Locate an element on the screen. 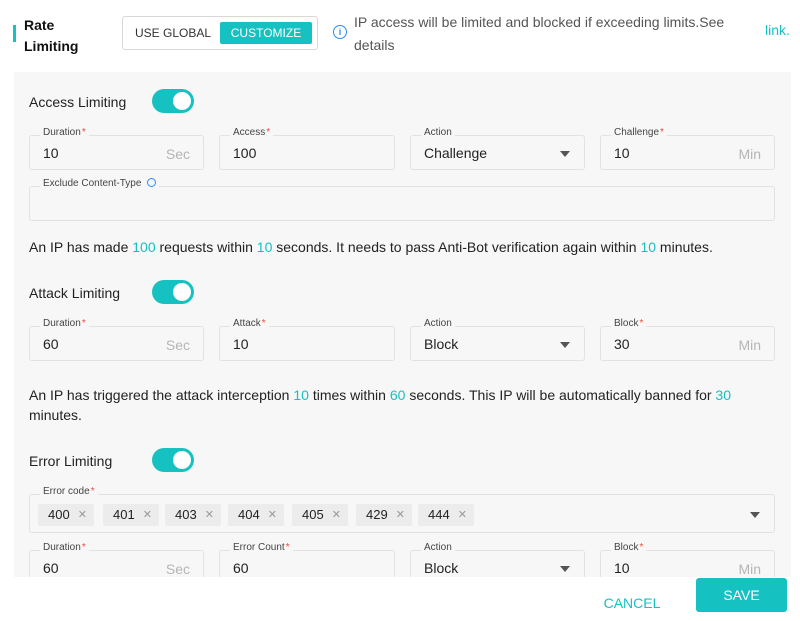 The image size is (800, 621). error-code-tag: 401 ✕ is located at coordinates (131, 515).